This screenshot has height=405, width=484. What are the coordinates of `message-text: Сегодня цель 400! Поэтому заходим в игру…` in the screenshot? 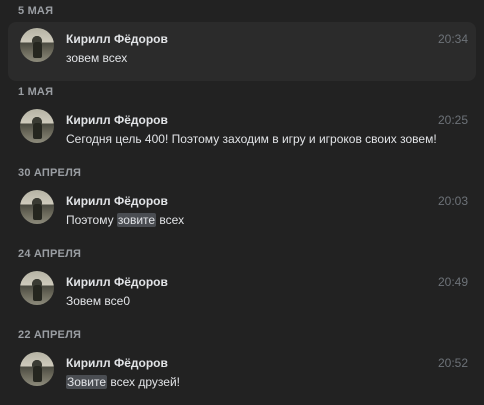 It's located at (251, 139).